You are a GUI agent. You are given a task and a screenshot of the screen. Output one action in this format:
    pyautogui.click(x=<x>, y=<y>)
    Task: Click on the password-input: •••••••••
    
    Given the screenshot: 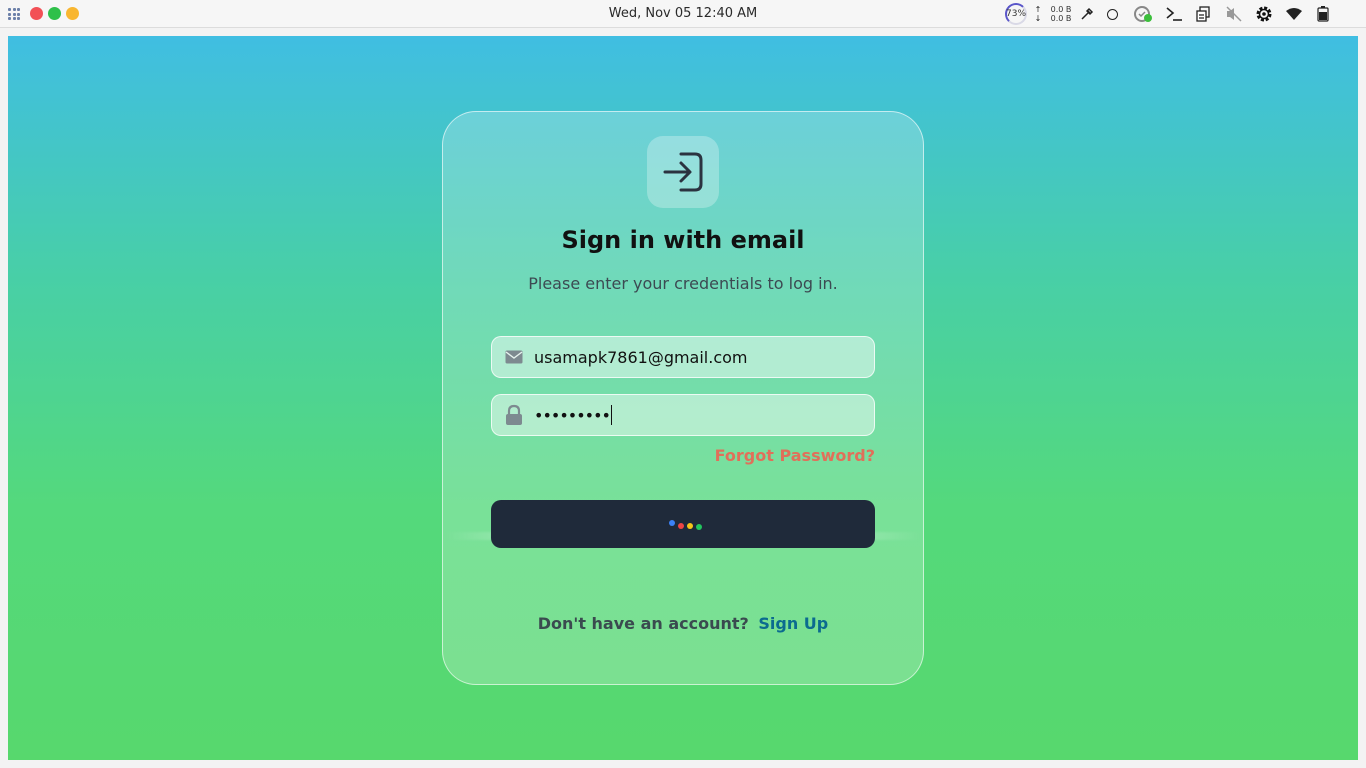 What is the action you would take?
    pyautogui.click(x=573, y=415)
    